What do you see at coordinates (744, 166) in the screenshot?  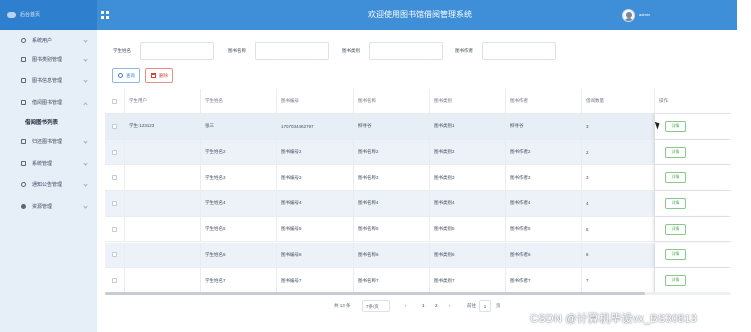 I see `window-edge` at bounding box center [744, 166].